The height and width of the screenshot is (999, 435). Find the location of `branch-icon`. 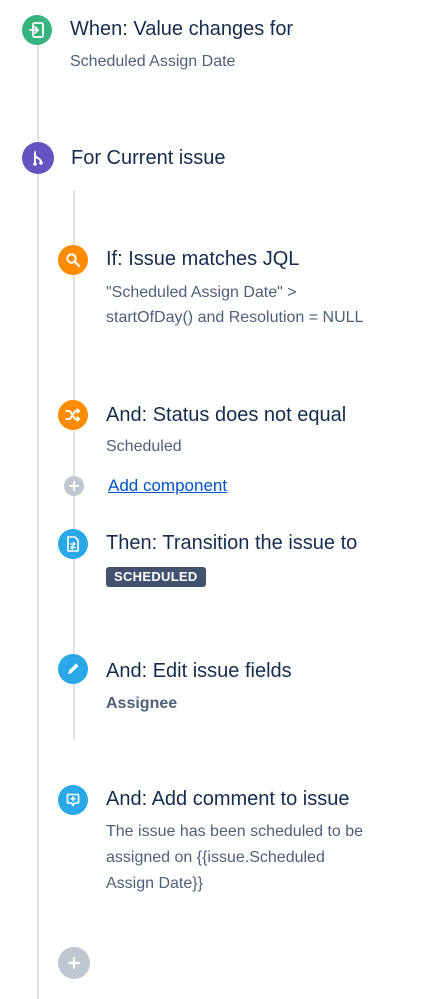

branch-icon is located at coordinates (38, 158).